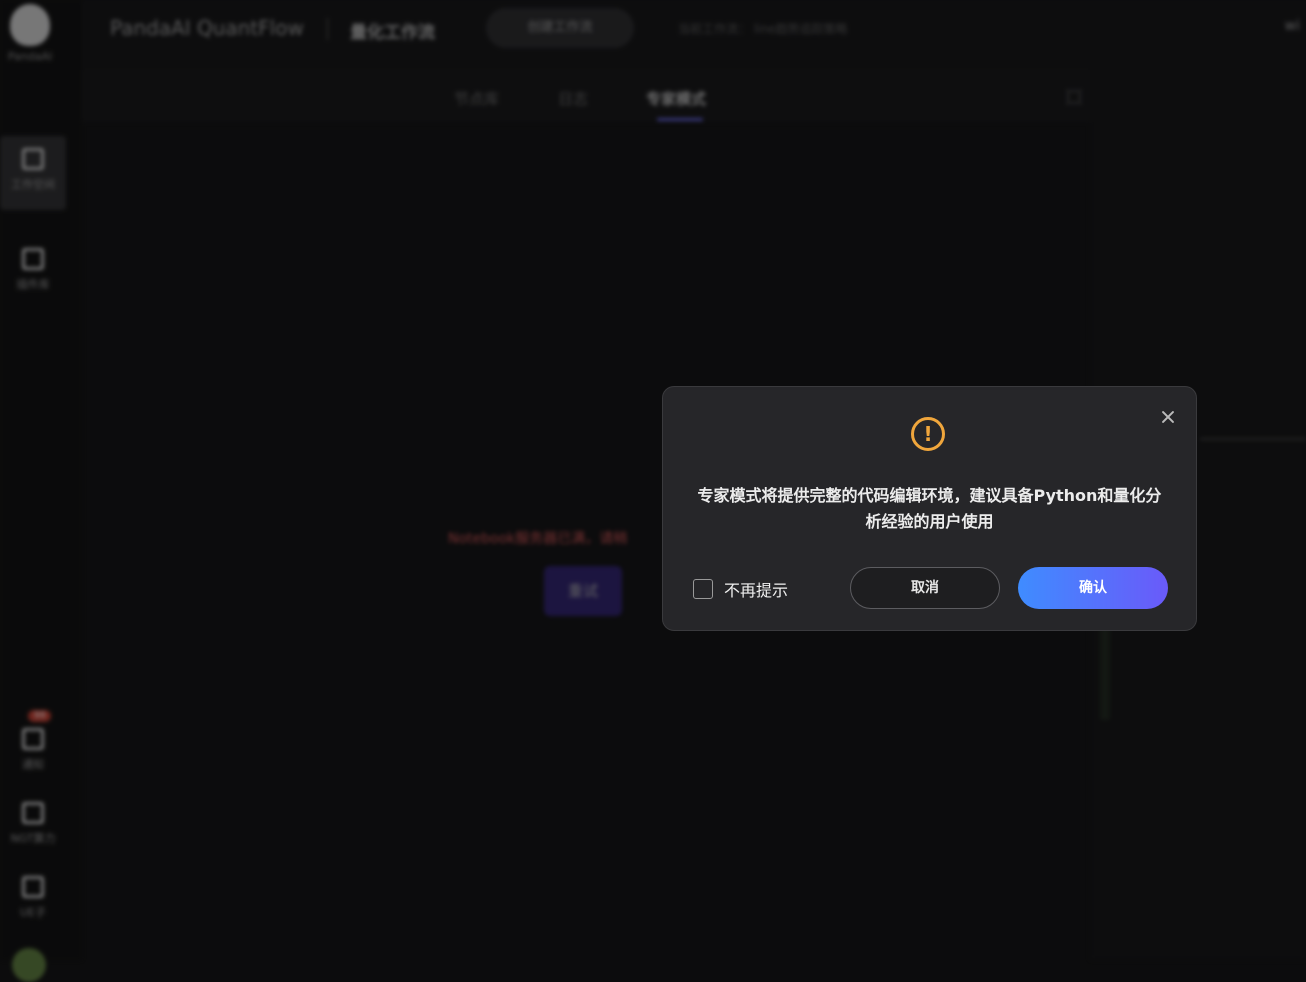  I want to click on avatar, so click(29, 965).